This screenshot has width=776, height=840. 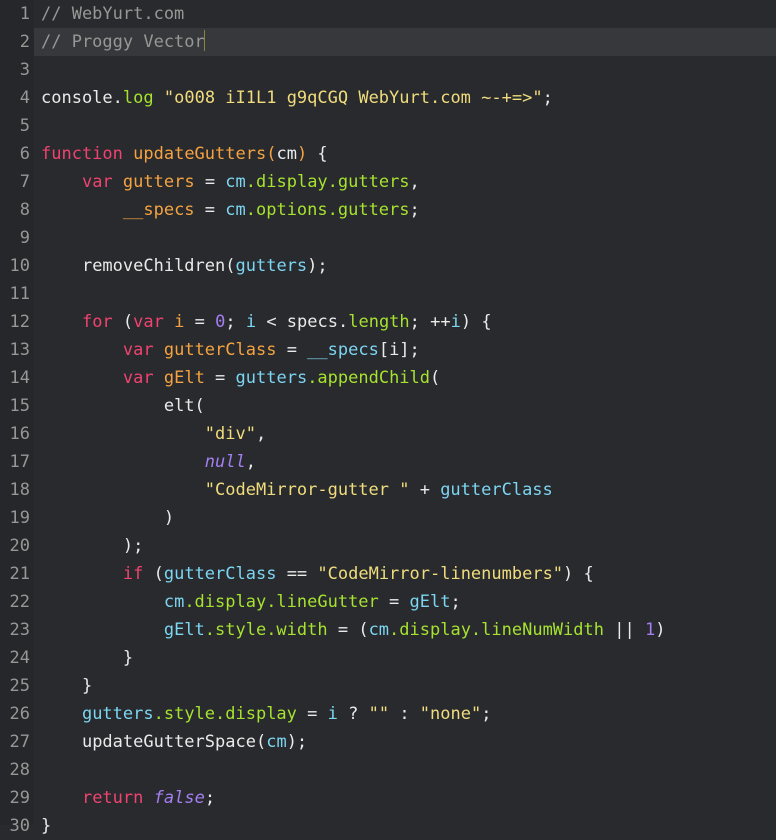 I want to click on code-line-content: for (var i = 0; i < specs.length; ++i) {, so click(x=405, y=322).